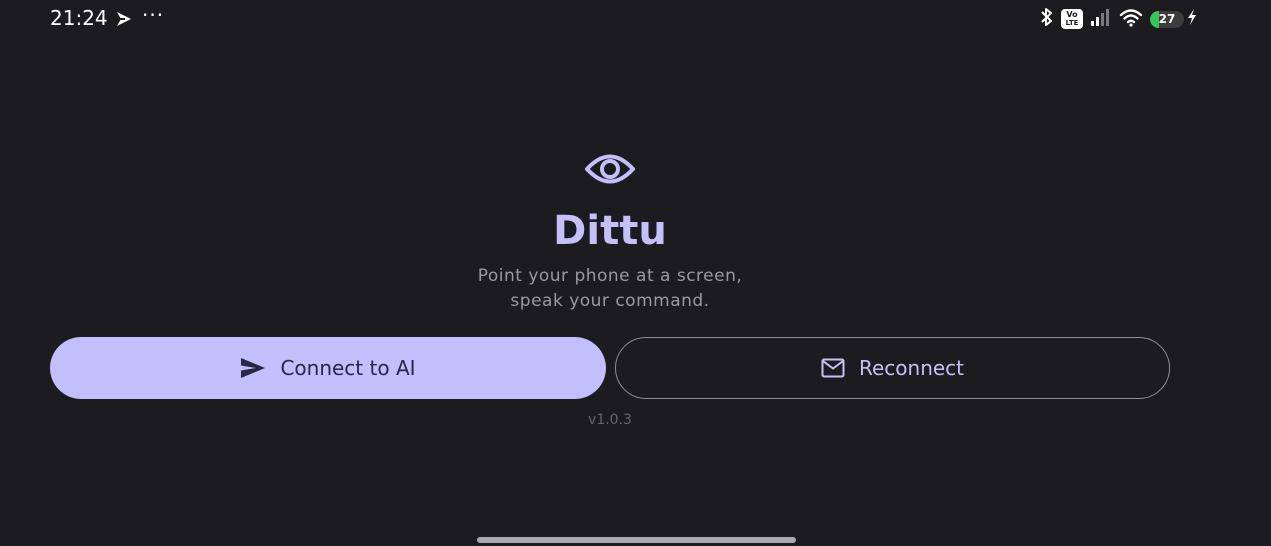 The image size is (1271, 546). Describe the element at coordinates (1192, 19) in the screenshot. I see `charging-bolt-icon` at that location.